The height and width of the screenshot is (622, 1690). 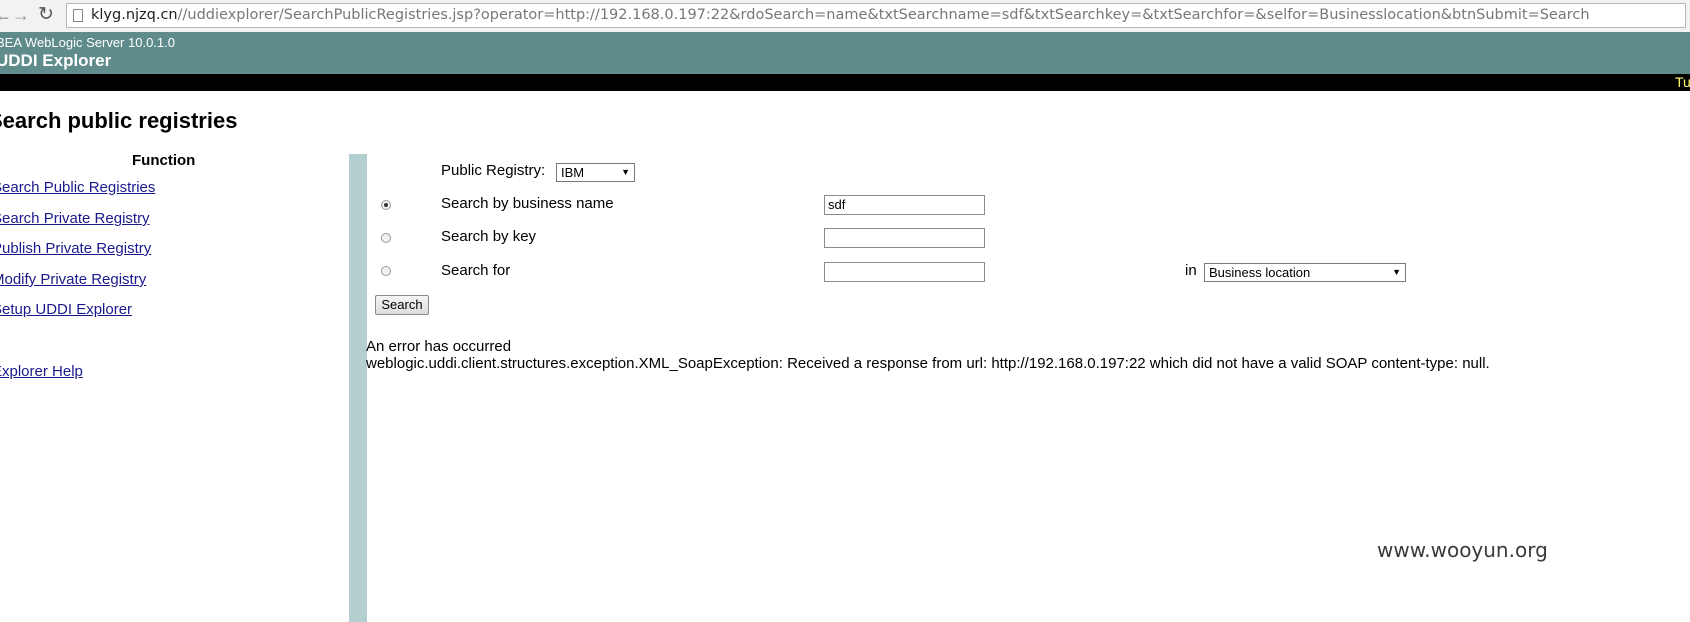 I want to click on menu-link-search-private-registry: Search Private Registry, so click(x=75, y=218).